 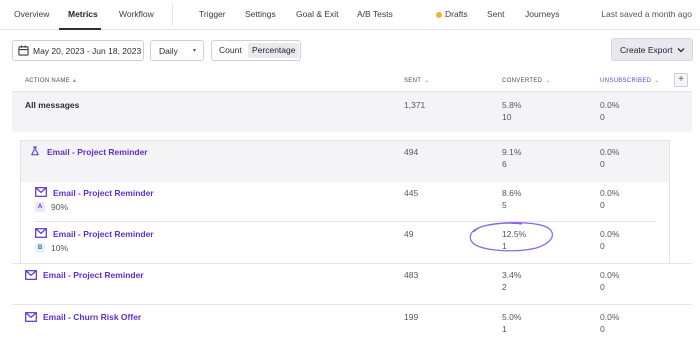 What do you see at coordinates (504, 329) in the screenshot?
I see `converted-count: 1` at bounding box center [504, 329].